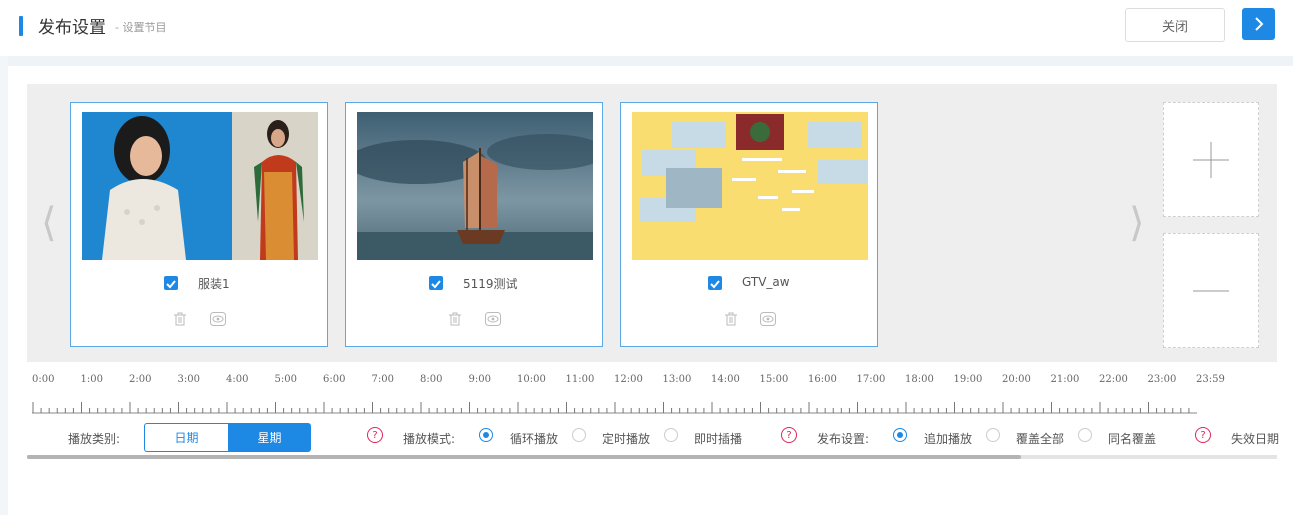  What do you see at coordinates (871, 379) in the screenshot?
I see `time-tick-label: 17:00` at bounding box center [871, 379].